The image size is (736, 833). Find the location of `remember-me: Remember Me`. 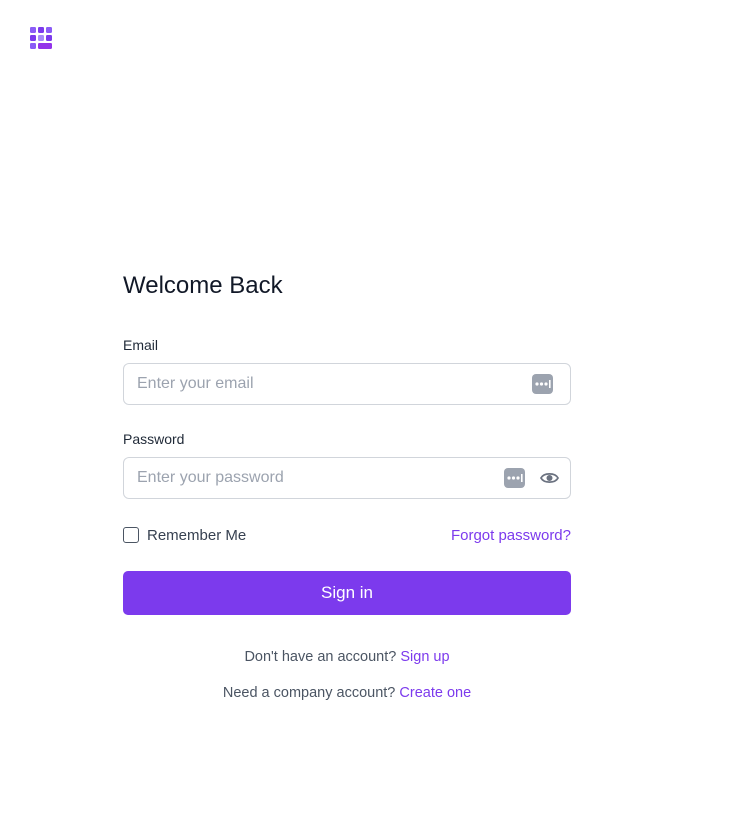

remember-me: Remember Me is located at coordinates (184, 535).